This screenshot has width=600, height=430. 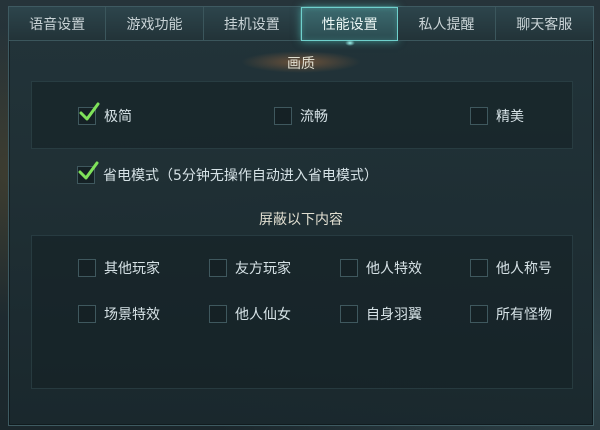 I want to click on block-option-own-wings: 自身羽翼, so click(x=381, y=314).